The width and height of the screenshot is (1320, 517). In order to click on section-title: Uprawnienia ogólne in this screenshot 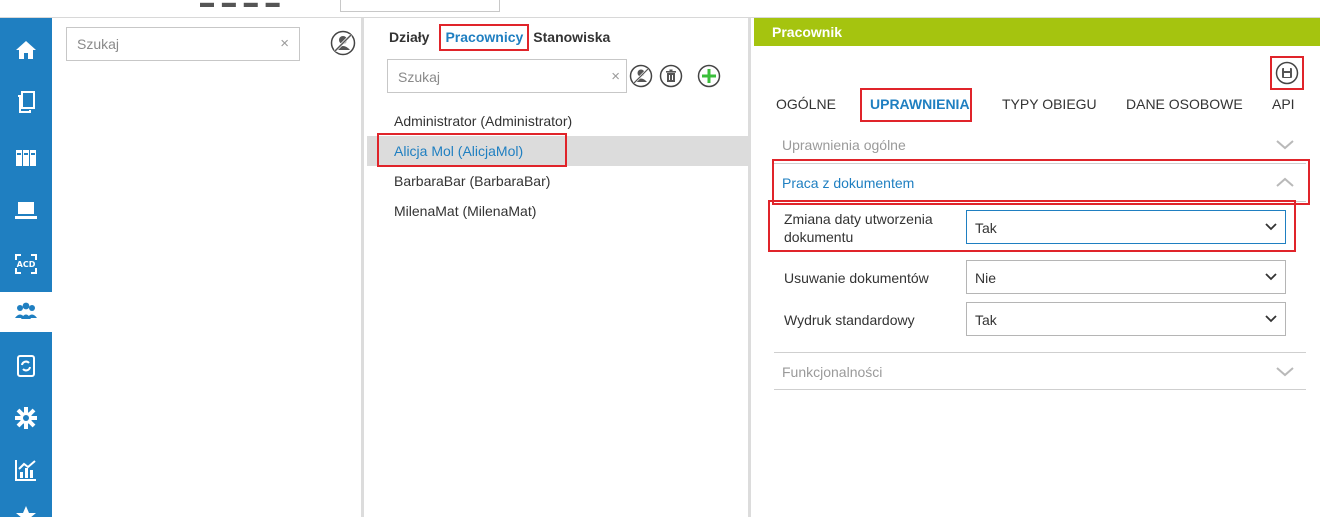, I will do `click(844, 145)`.